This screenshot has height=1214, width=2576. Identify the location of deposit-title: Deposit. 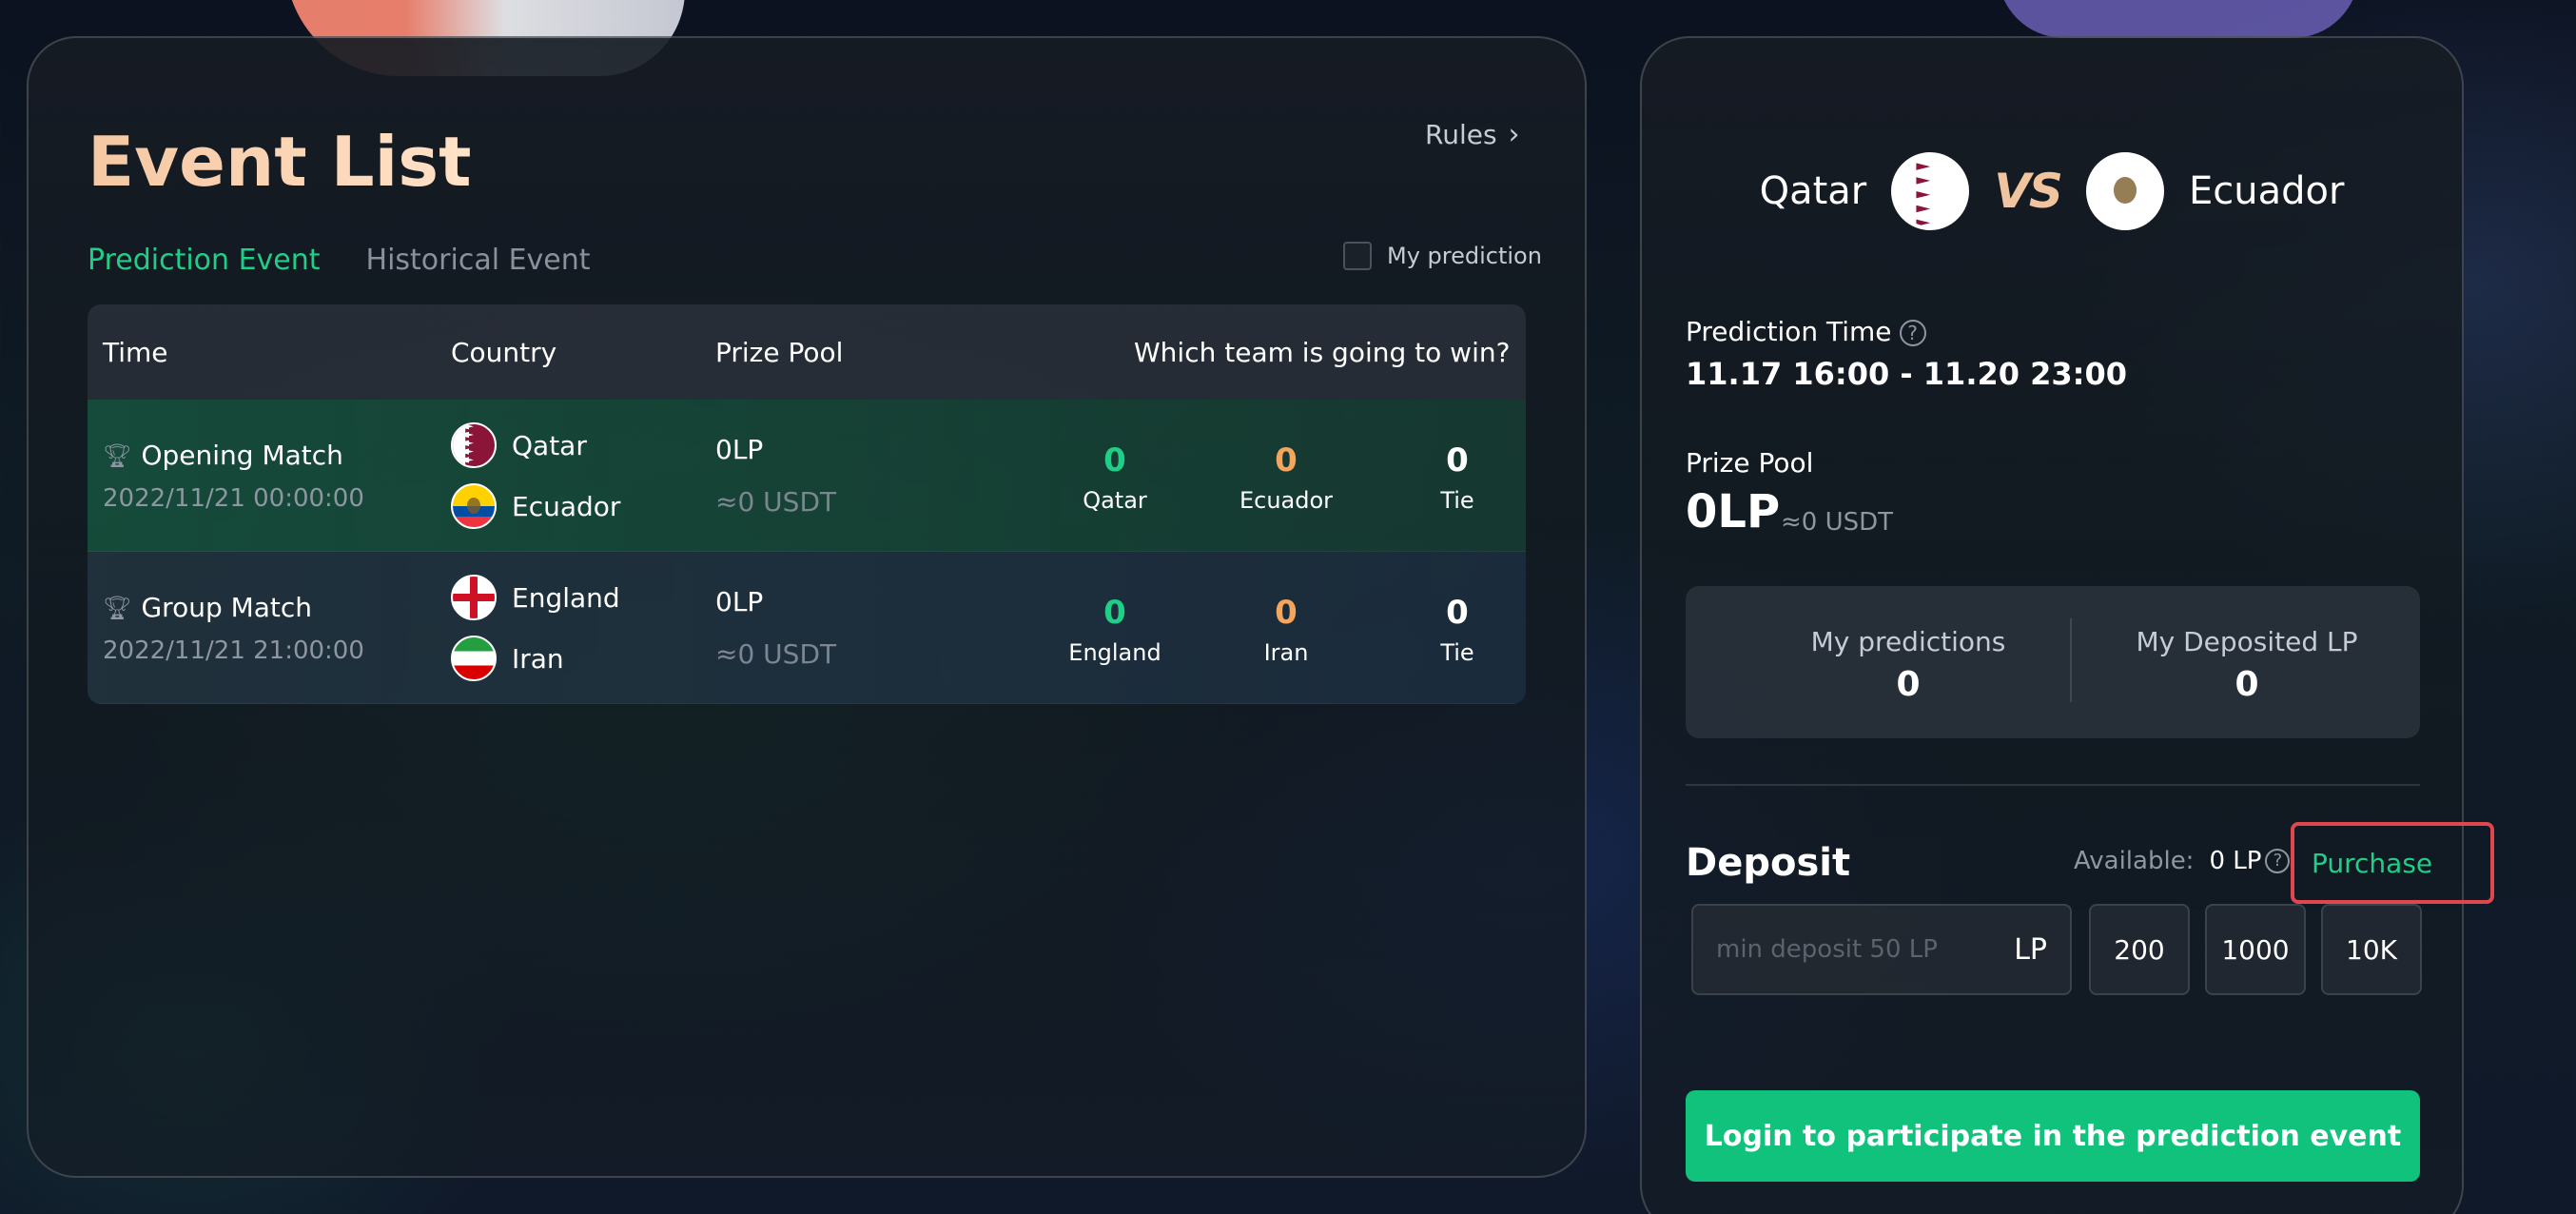
(1769, 863).